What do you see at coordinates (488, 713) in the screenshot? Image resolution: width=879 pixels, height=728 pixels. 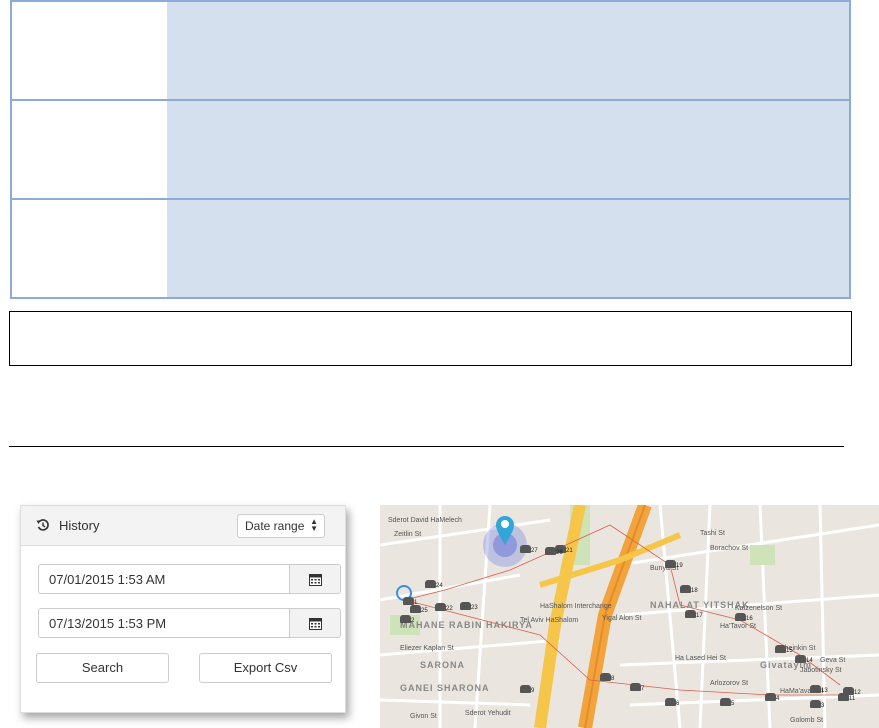 I see `map-label: Sderot Yehudit` at bounding box center [488, 713].